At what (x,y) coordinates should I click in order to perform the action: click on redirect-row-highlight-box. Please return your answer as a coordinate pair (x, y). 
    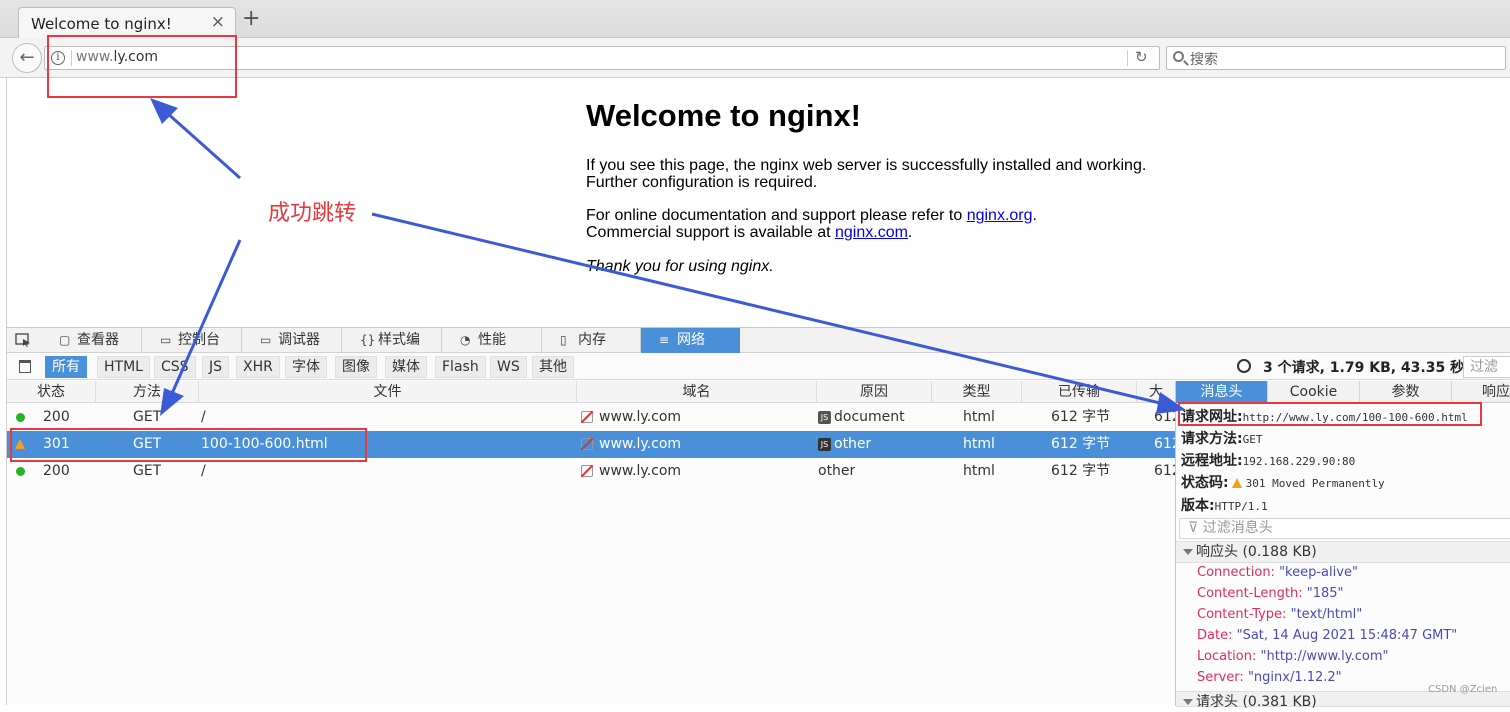
    Looking at the image, I should click on (188, 445).